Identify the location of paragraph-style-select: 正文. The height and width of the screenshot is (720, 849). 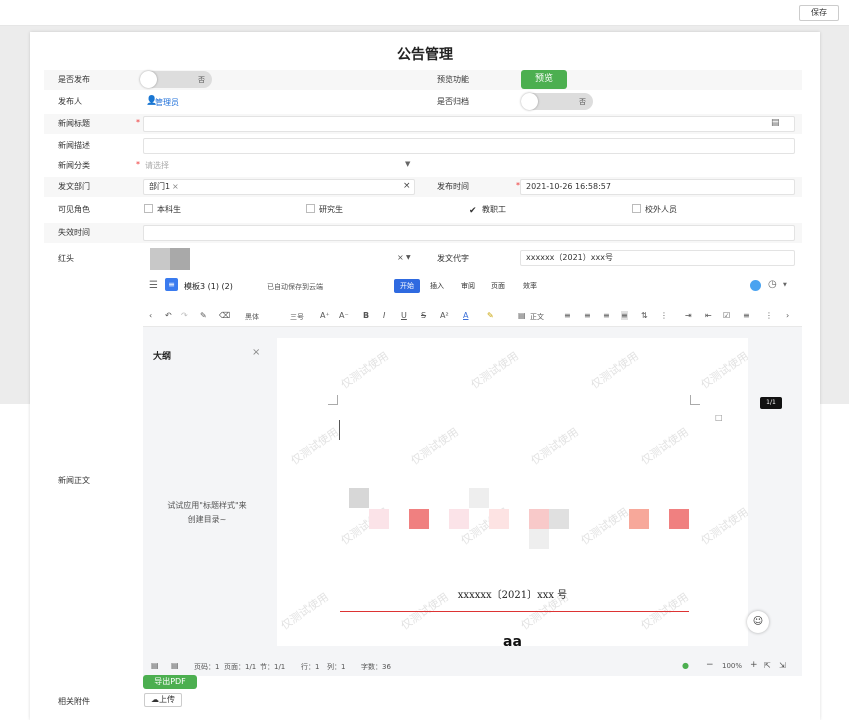
(537, 317).